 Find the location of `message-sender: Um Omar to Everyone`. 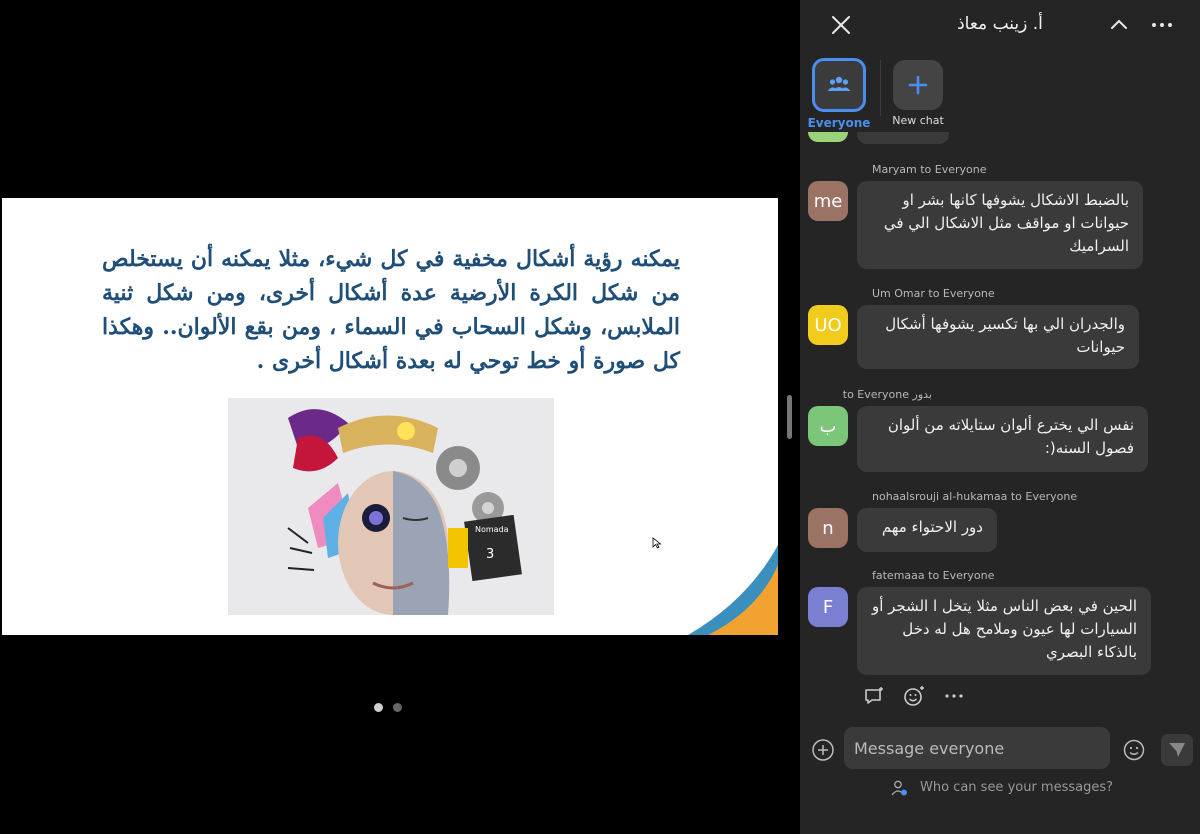

message-sender: Um Omar to Everyone is located at coordinates (933, 293).